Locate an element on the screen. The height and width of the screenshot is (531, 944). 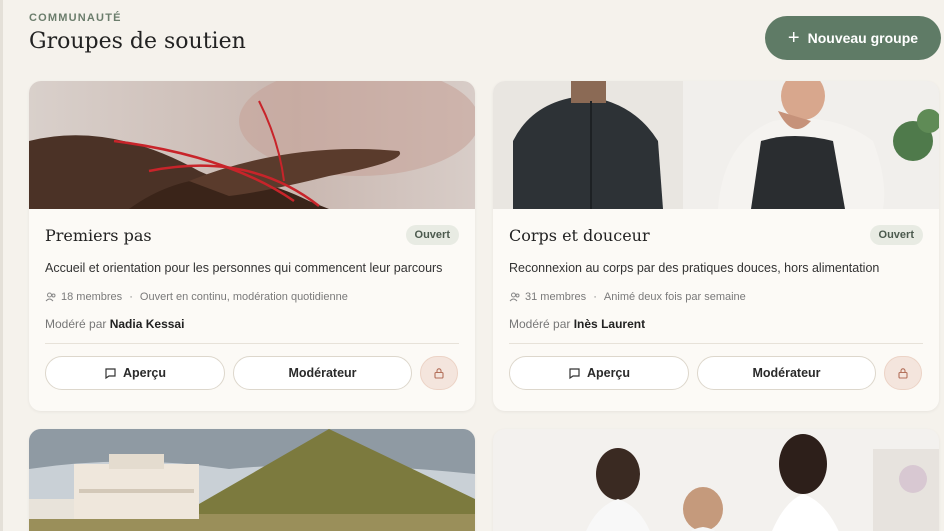
member-count: 31 membres is located at coordinates (556, 297).